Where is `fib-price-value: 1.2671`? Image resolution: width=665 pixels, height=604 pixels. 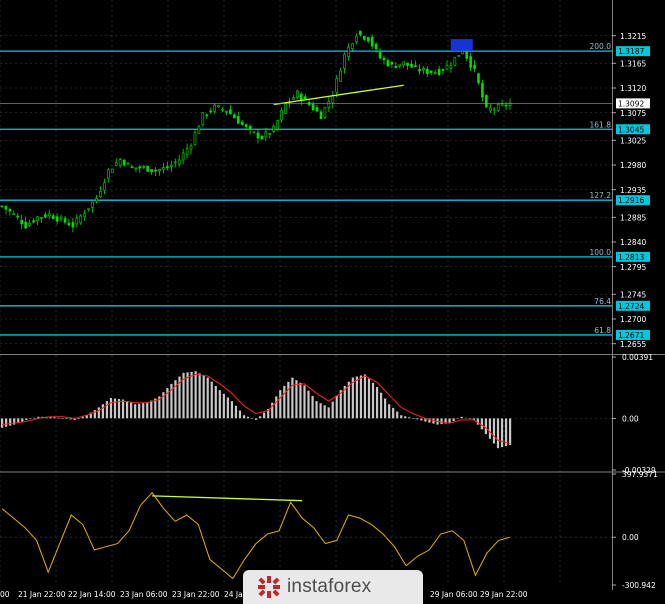 fib-price-value: 1.2671 is located at coordinates (631, 335).